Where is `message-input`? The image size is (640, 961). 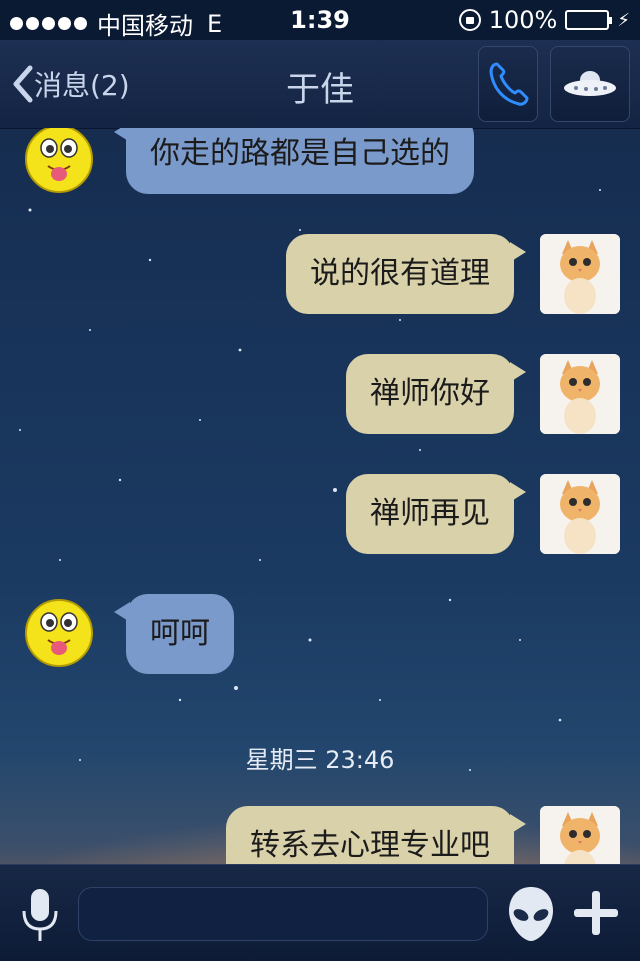
message-input is located at coordinates (283, 914).